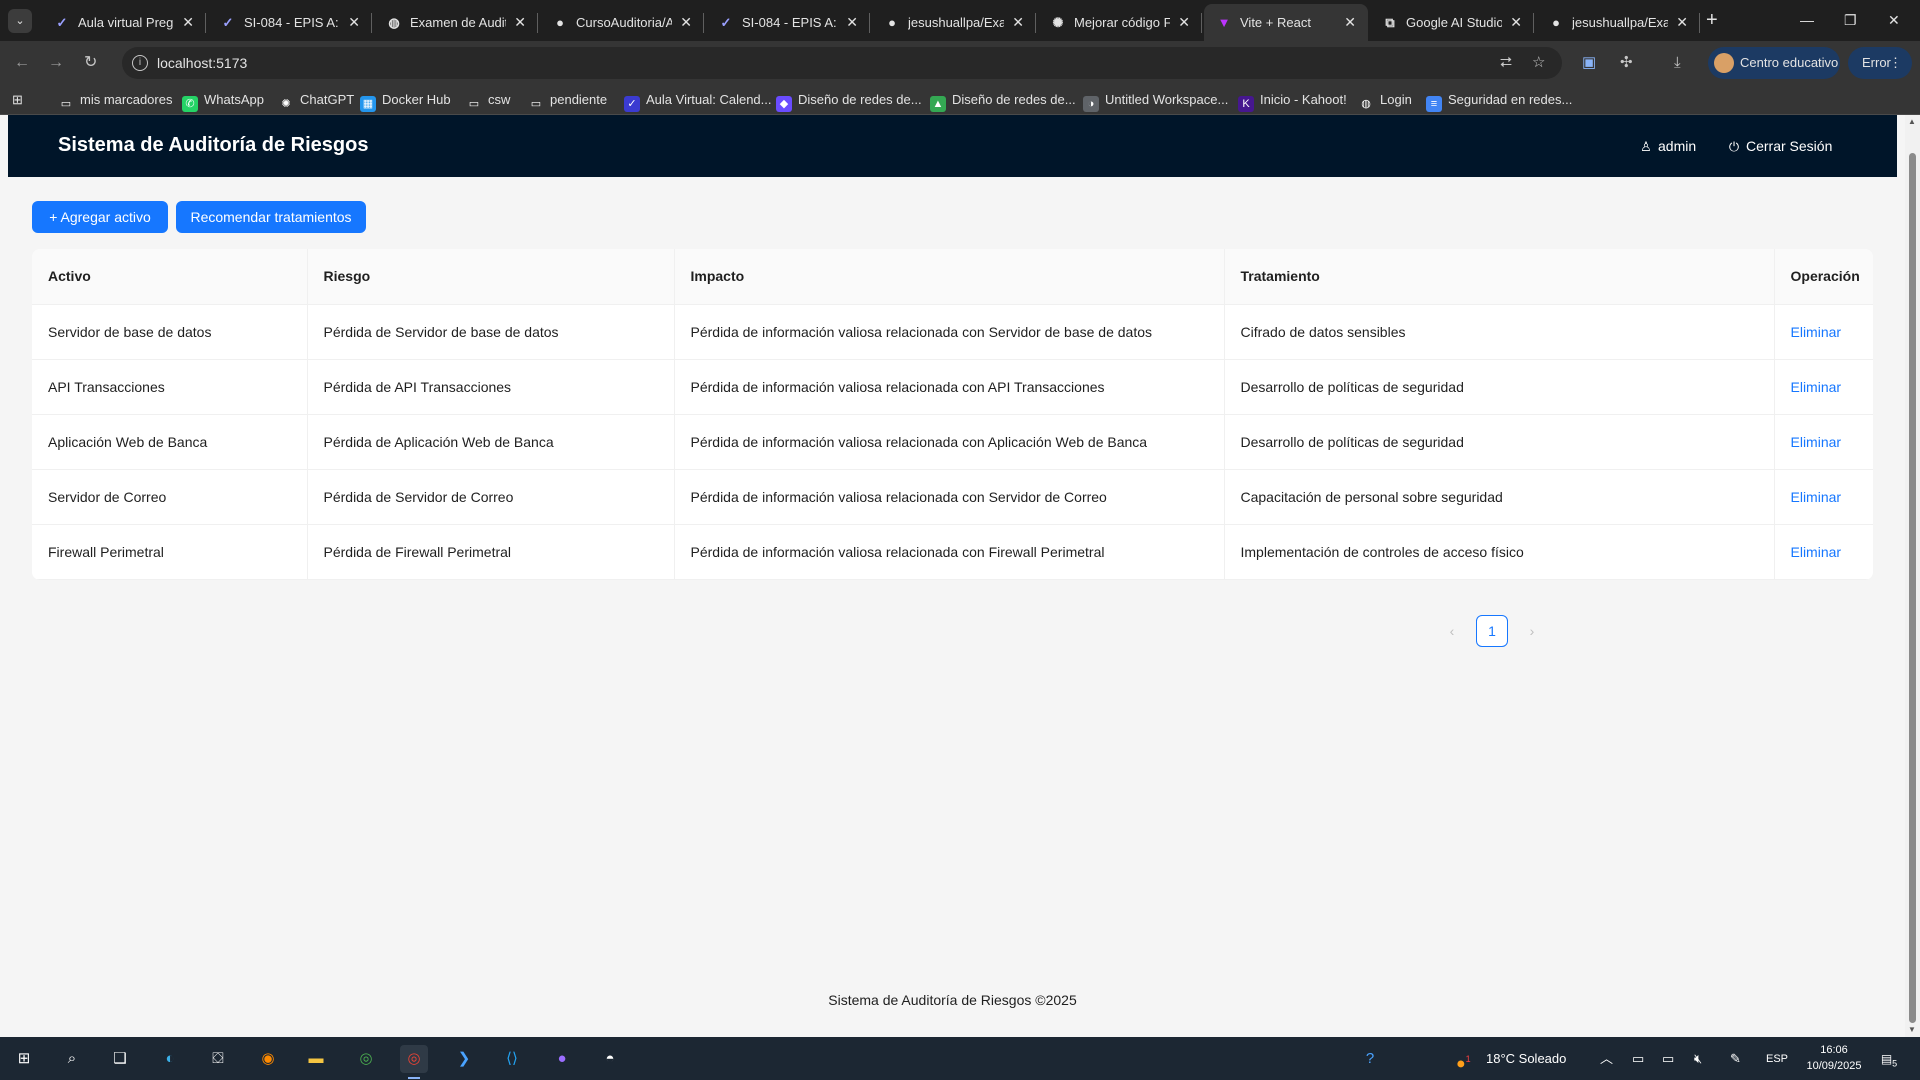 This screenshot has width=1920, height=1080. I want to click on logout-button: ⏻ Cerrar Sesión, so click(1779, 146).